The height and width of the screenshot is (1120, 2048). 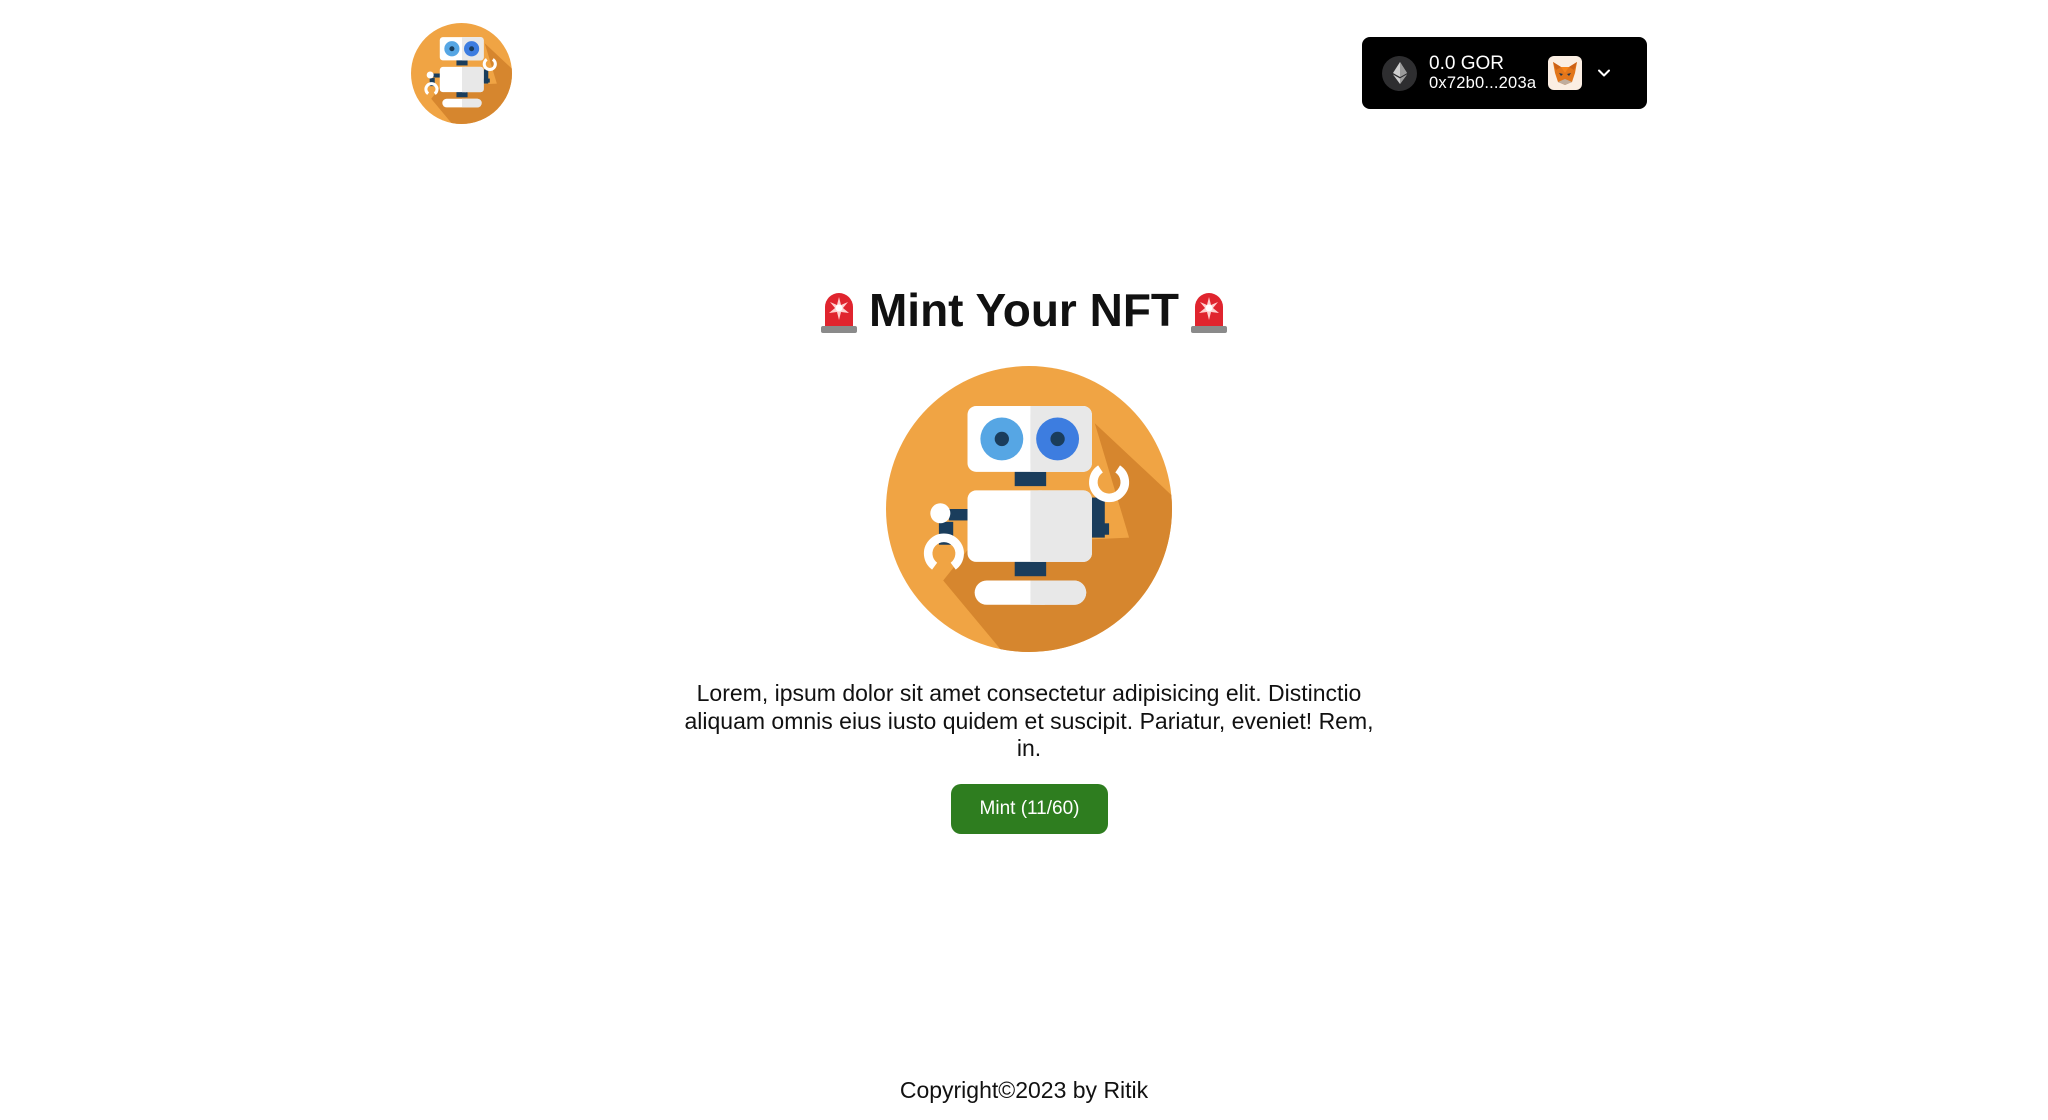 What do you see at coordinates (1029, 509) in the screenshot?
I see `robot-nft-image` at bounding box center [1029, 509].